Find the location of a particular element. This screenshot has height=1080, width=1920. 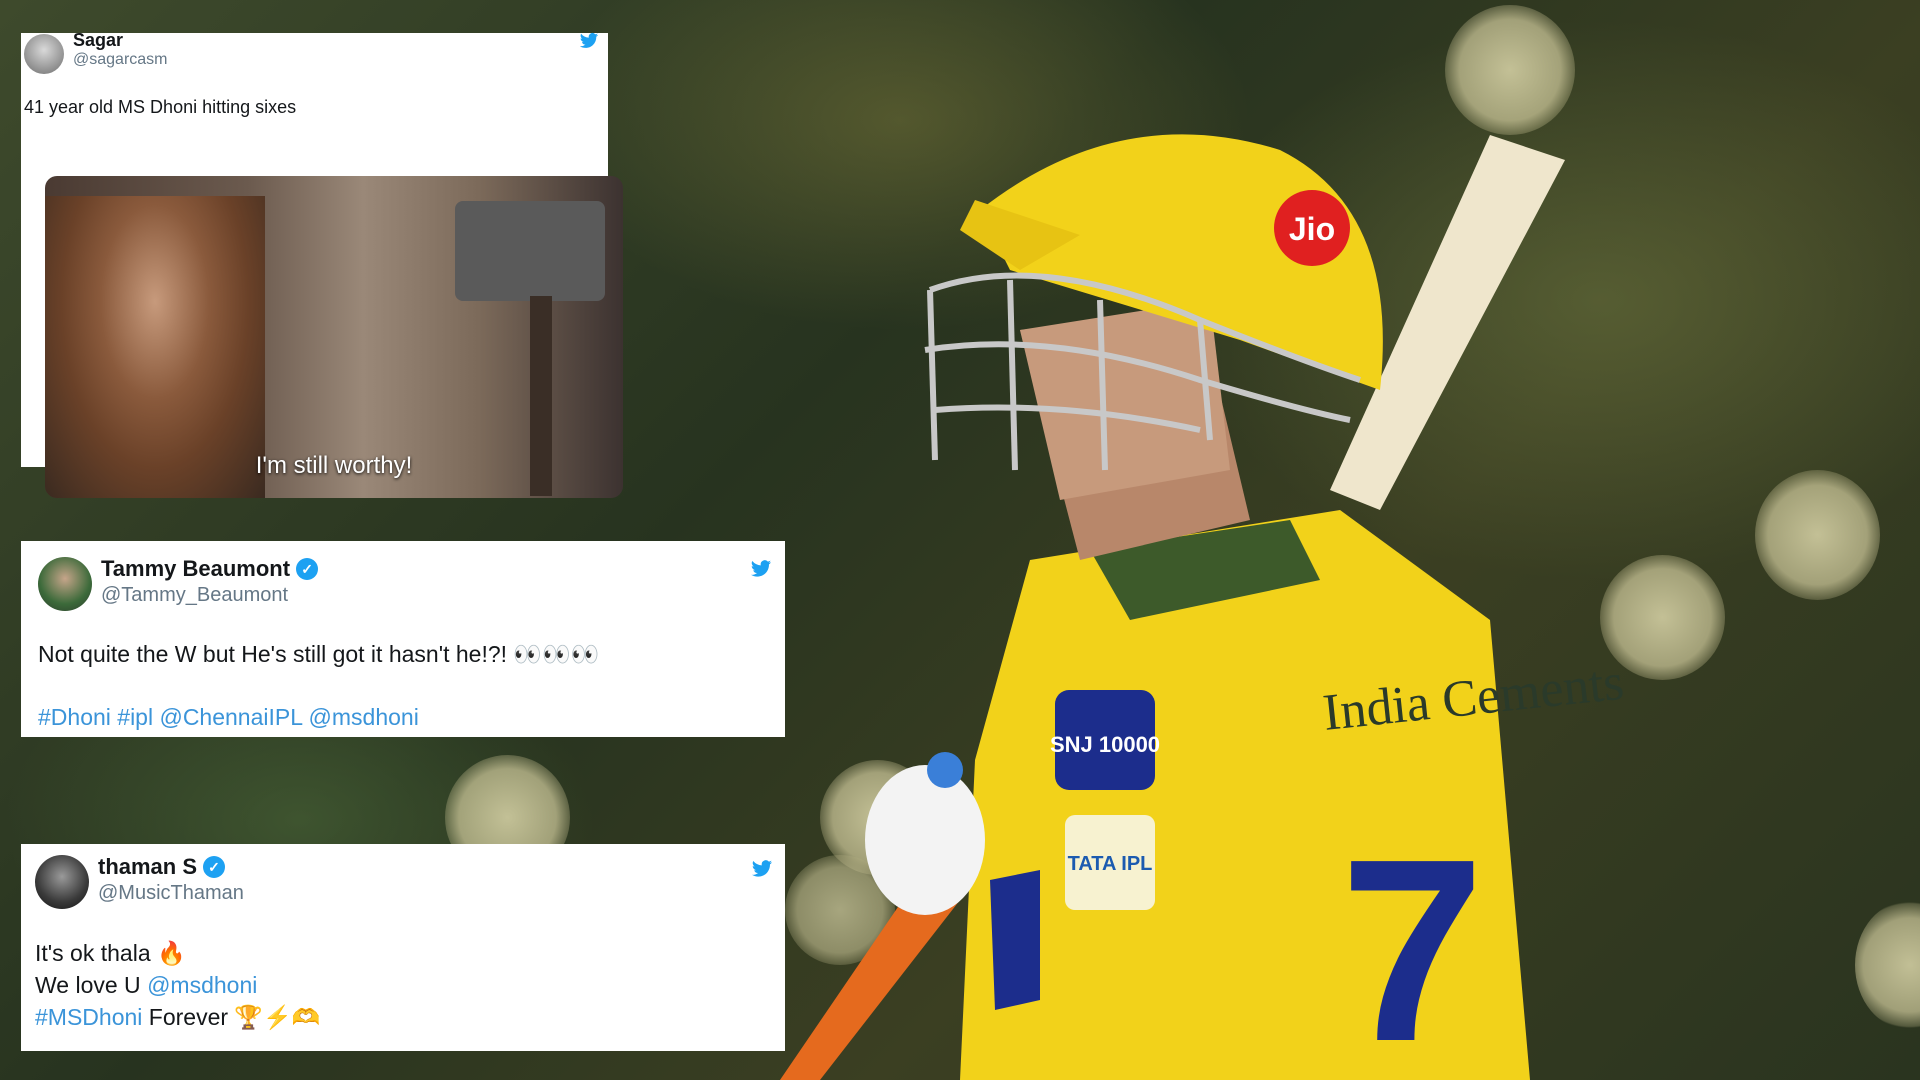

author-name-text: thaman S is located at coordinates (148, 866).